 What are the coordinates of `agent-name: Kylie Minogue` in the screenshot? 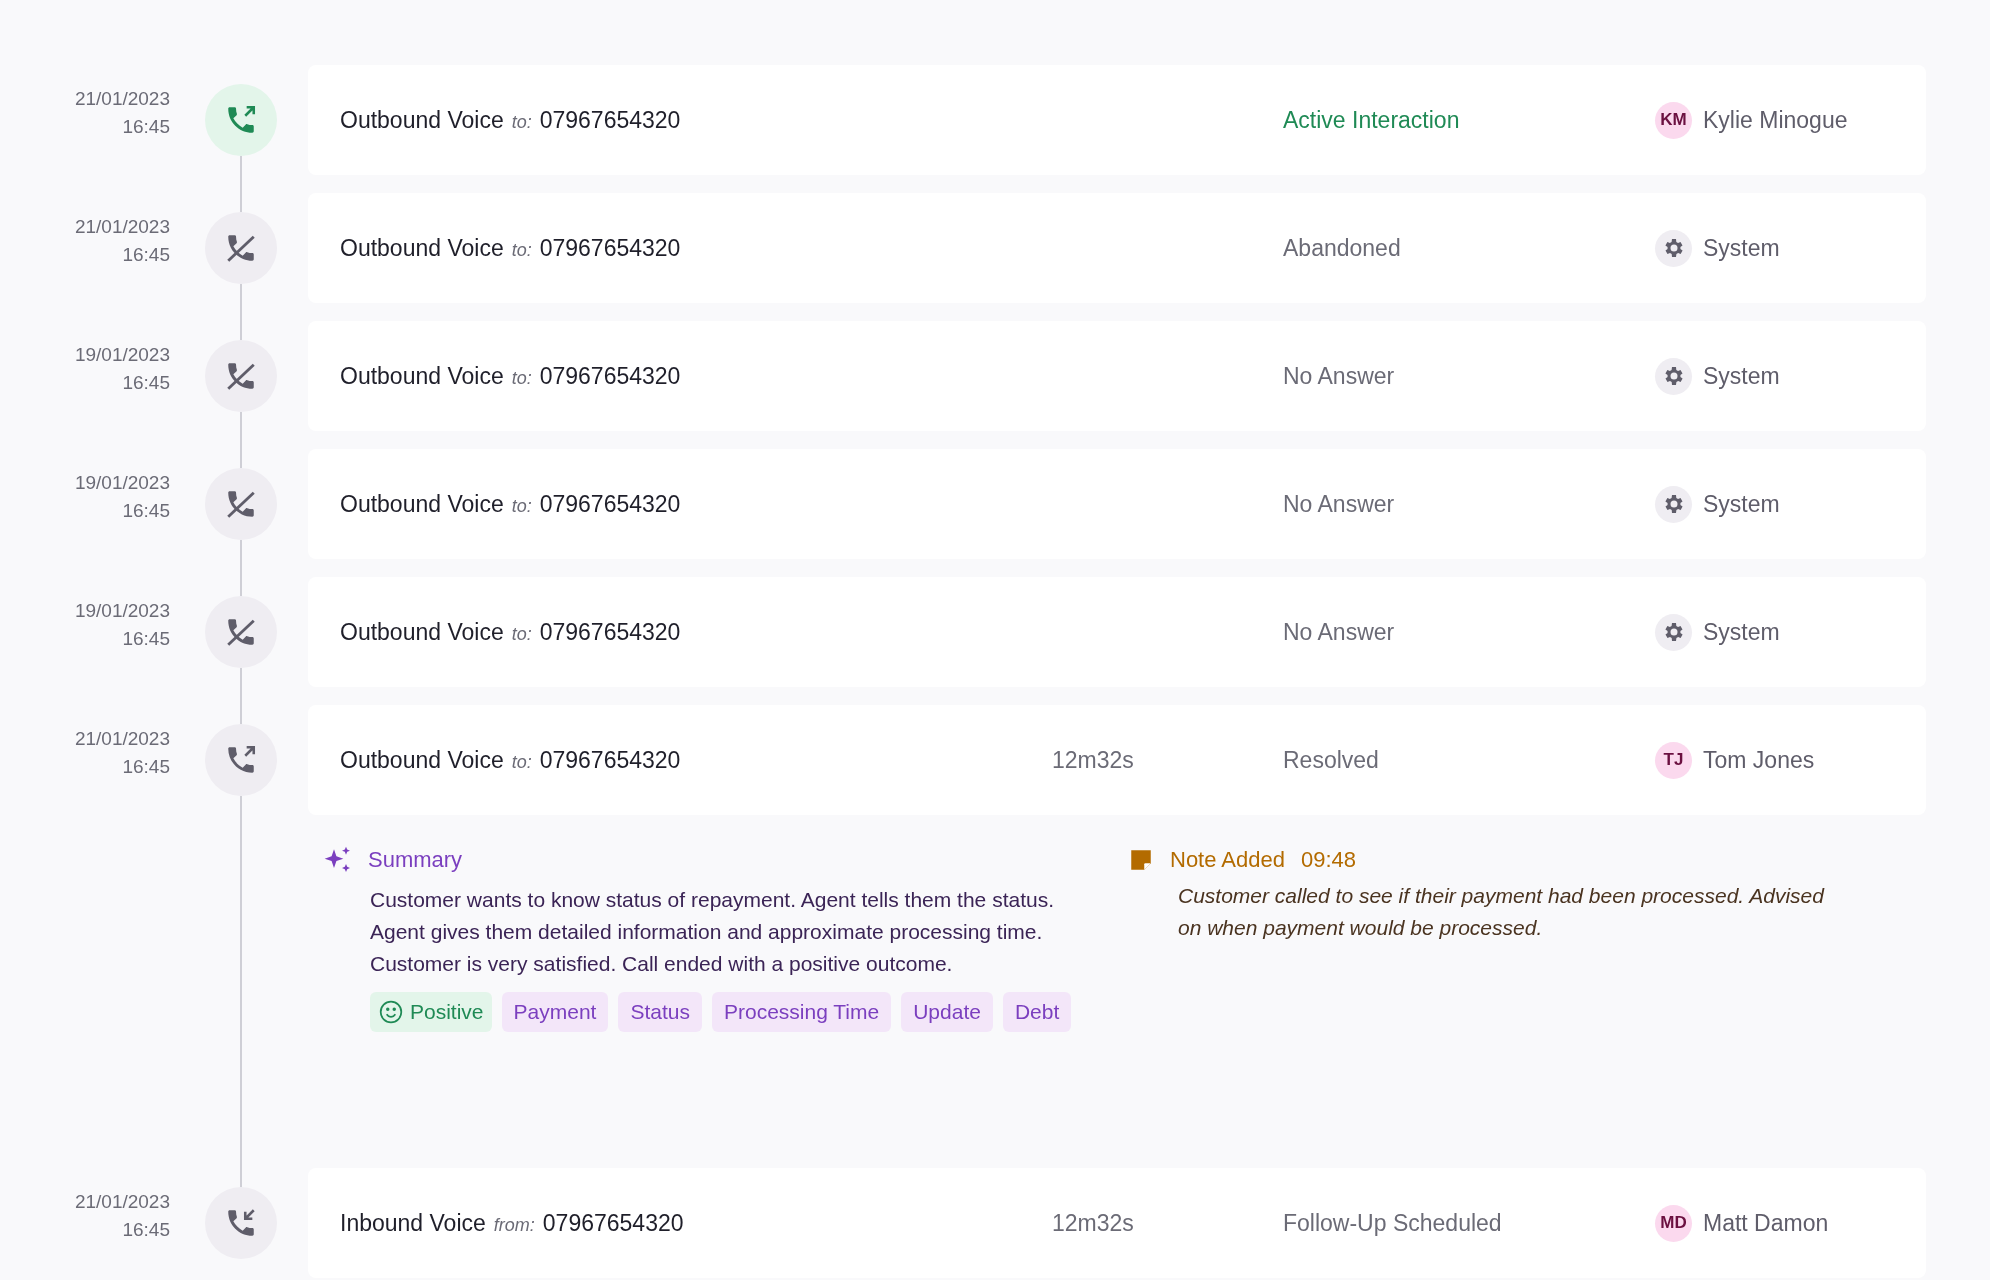 It's located at (1775, 120).